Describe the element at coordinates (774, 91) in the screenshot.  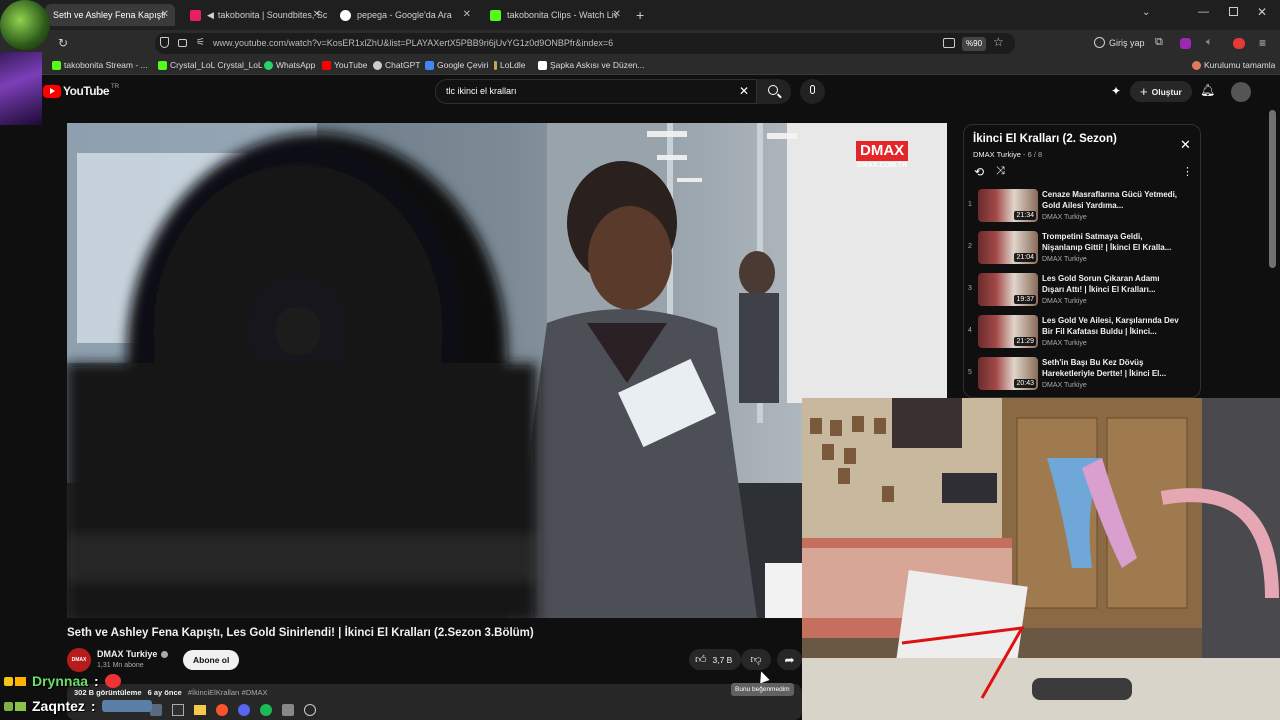
I see `search-button` at that location.